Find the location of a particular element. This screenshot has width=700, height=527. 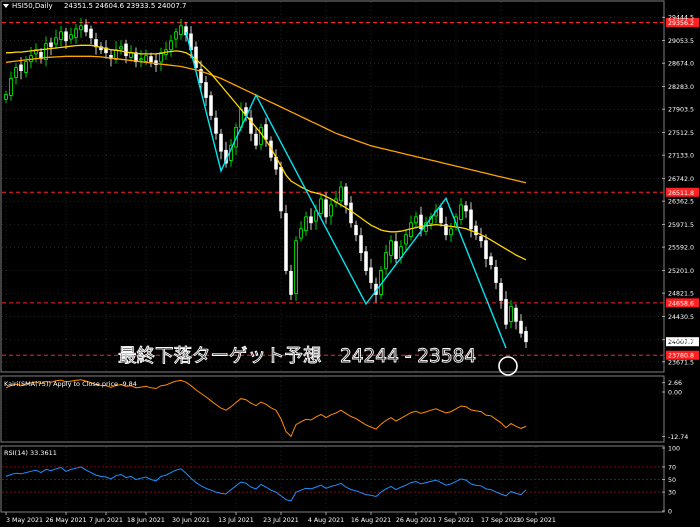

time-tick-label: 3 May 2021 is located at coordinates (24, 520).